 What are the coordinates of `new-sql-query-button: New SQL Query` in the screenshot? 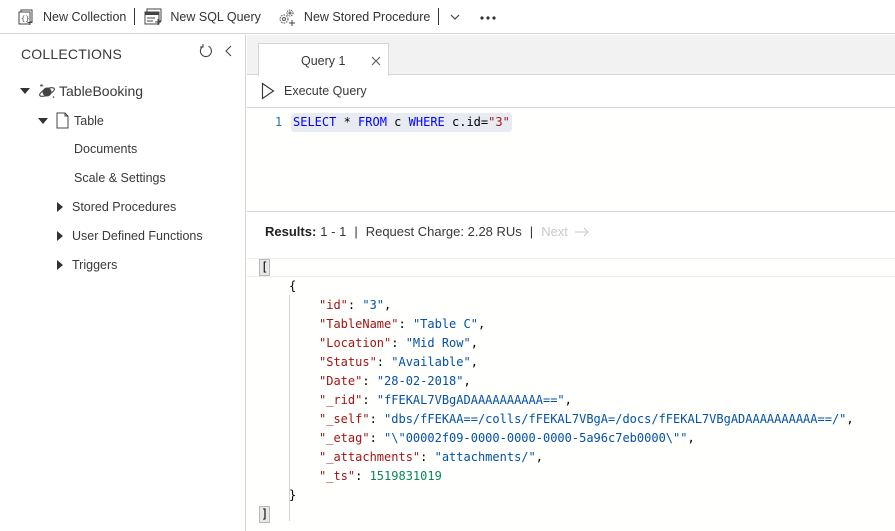 It's located at (202, 17).